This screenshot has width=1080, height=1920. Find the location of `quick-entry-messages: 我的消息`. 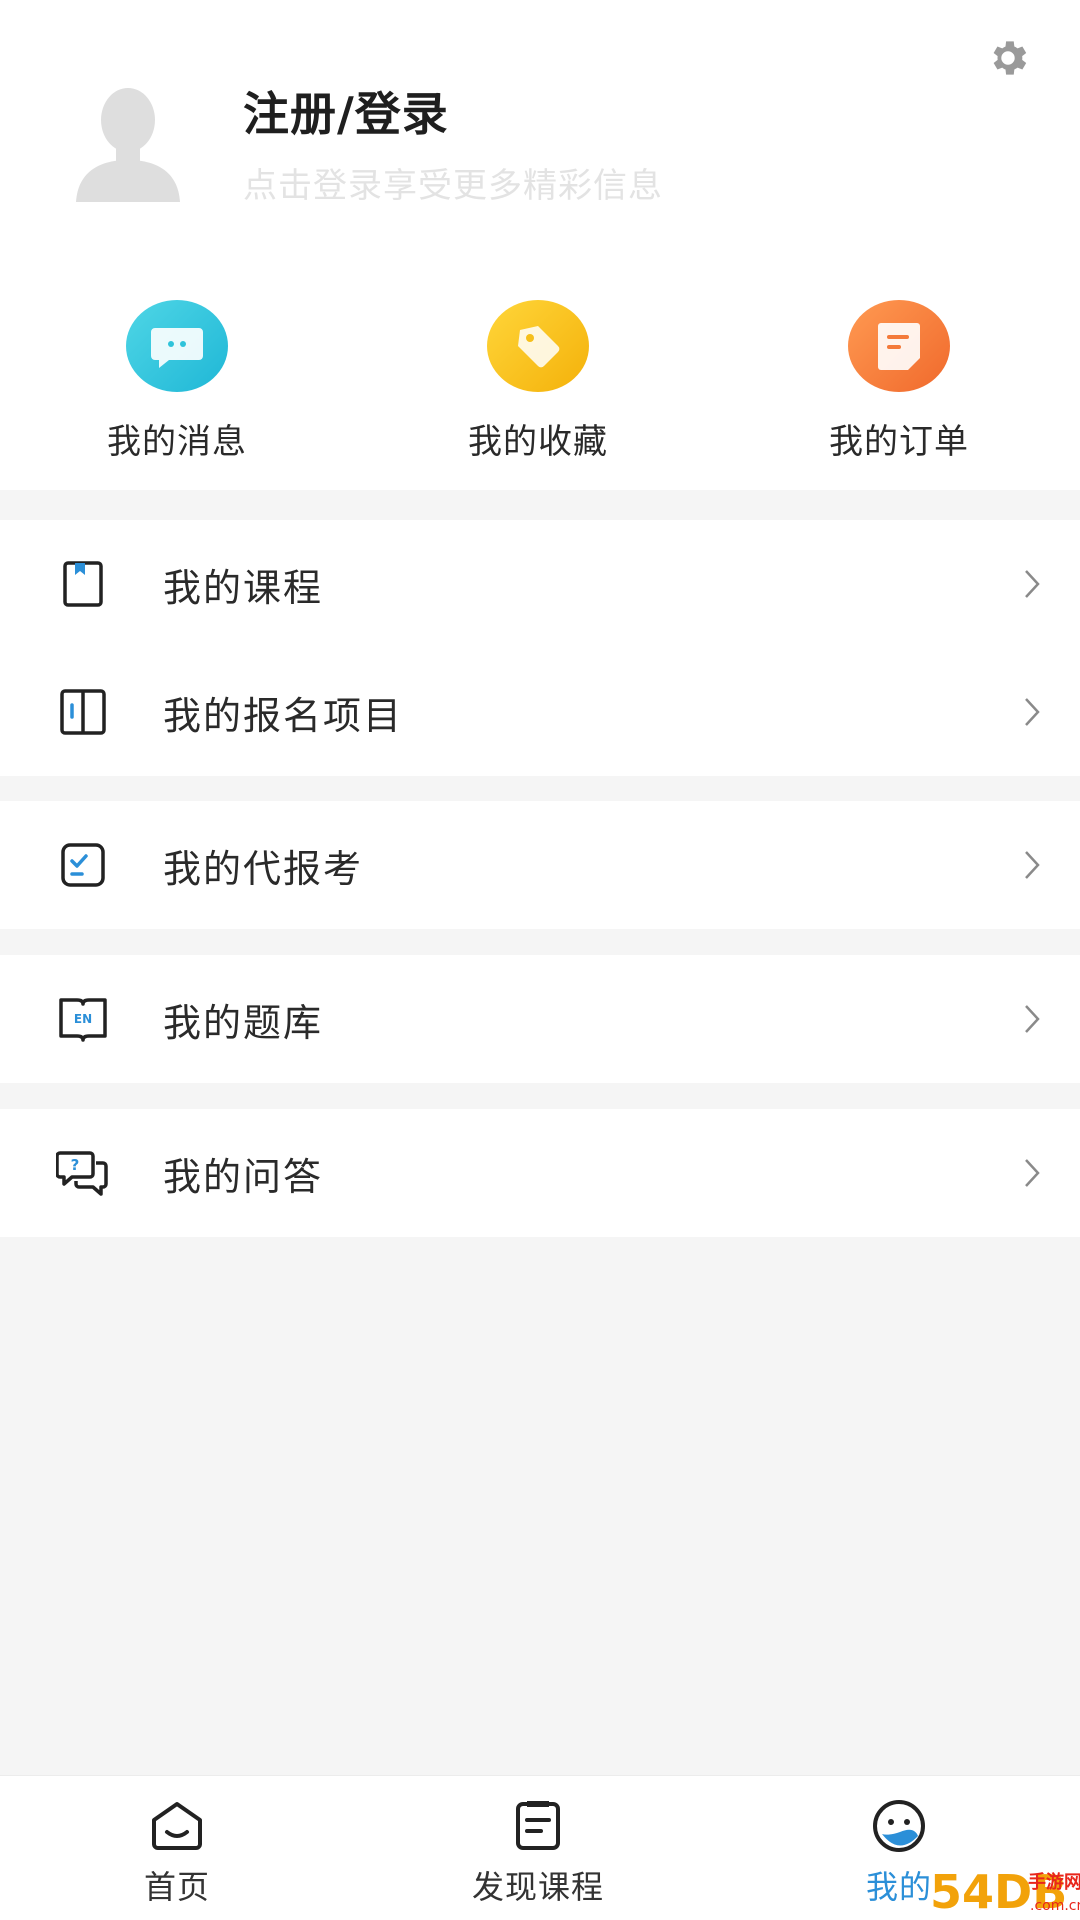

quick-entry-messages: 我的消息 is located at coordinates (177, 385).